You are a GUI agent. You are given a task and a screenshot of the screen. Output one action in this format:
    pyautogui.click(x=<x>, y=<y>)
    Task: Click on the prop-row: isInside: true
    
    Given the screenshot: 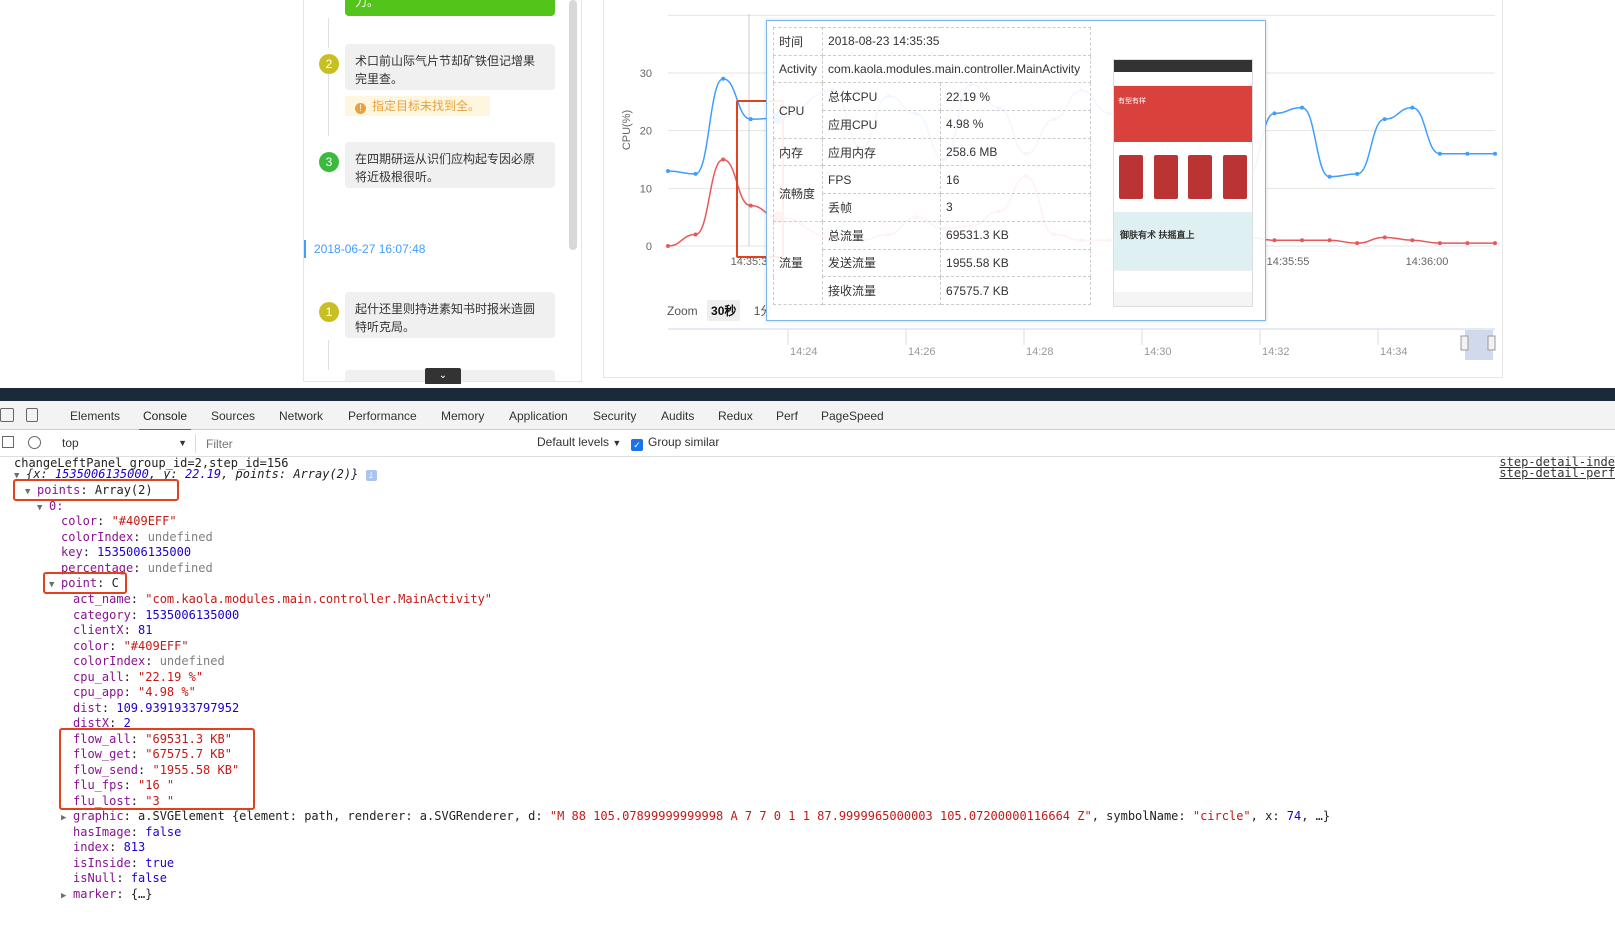 What is the action you would take?
    pyautogui.click(x=124, y=863)
    